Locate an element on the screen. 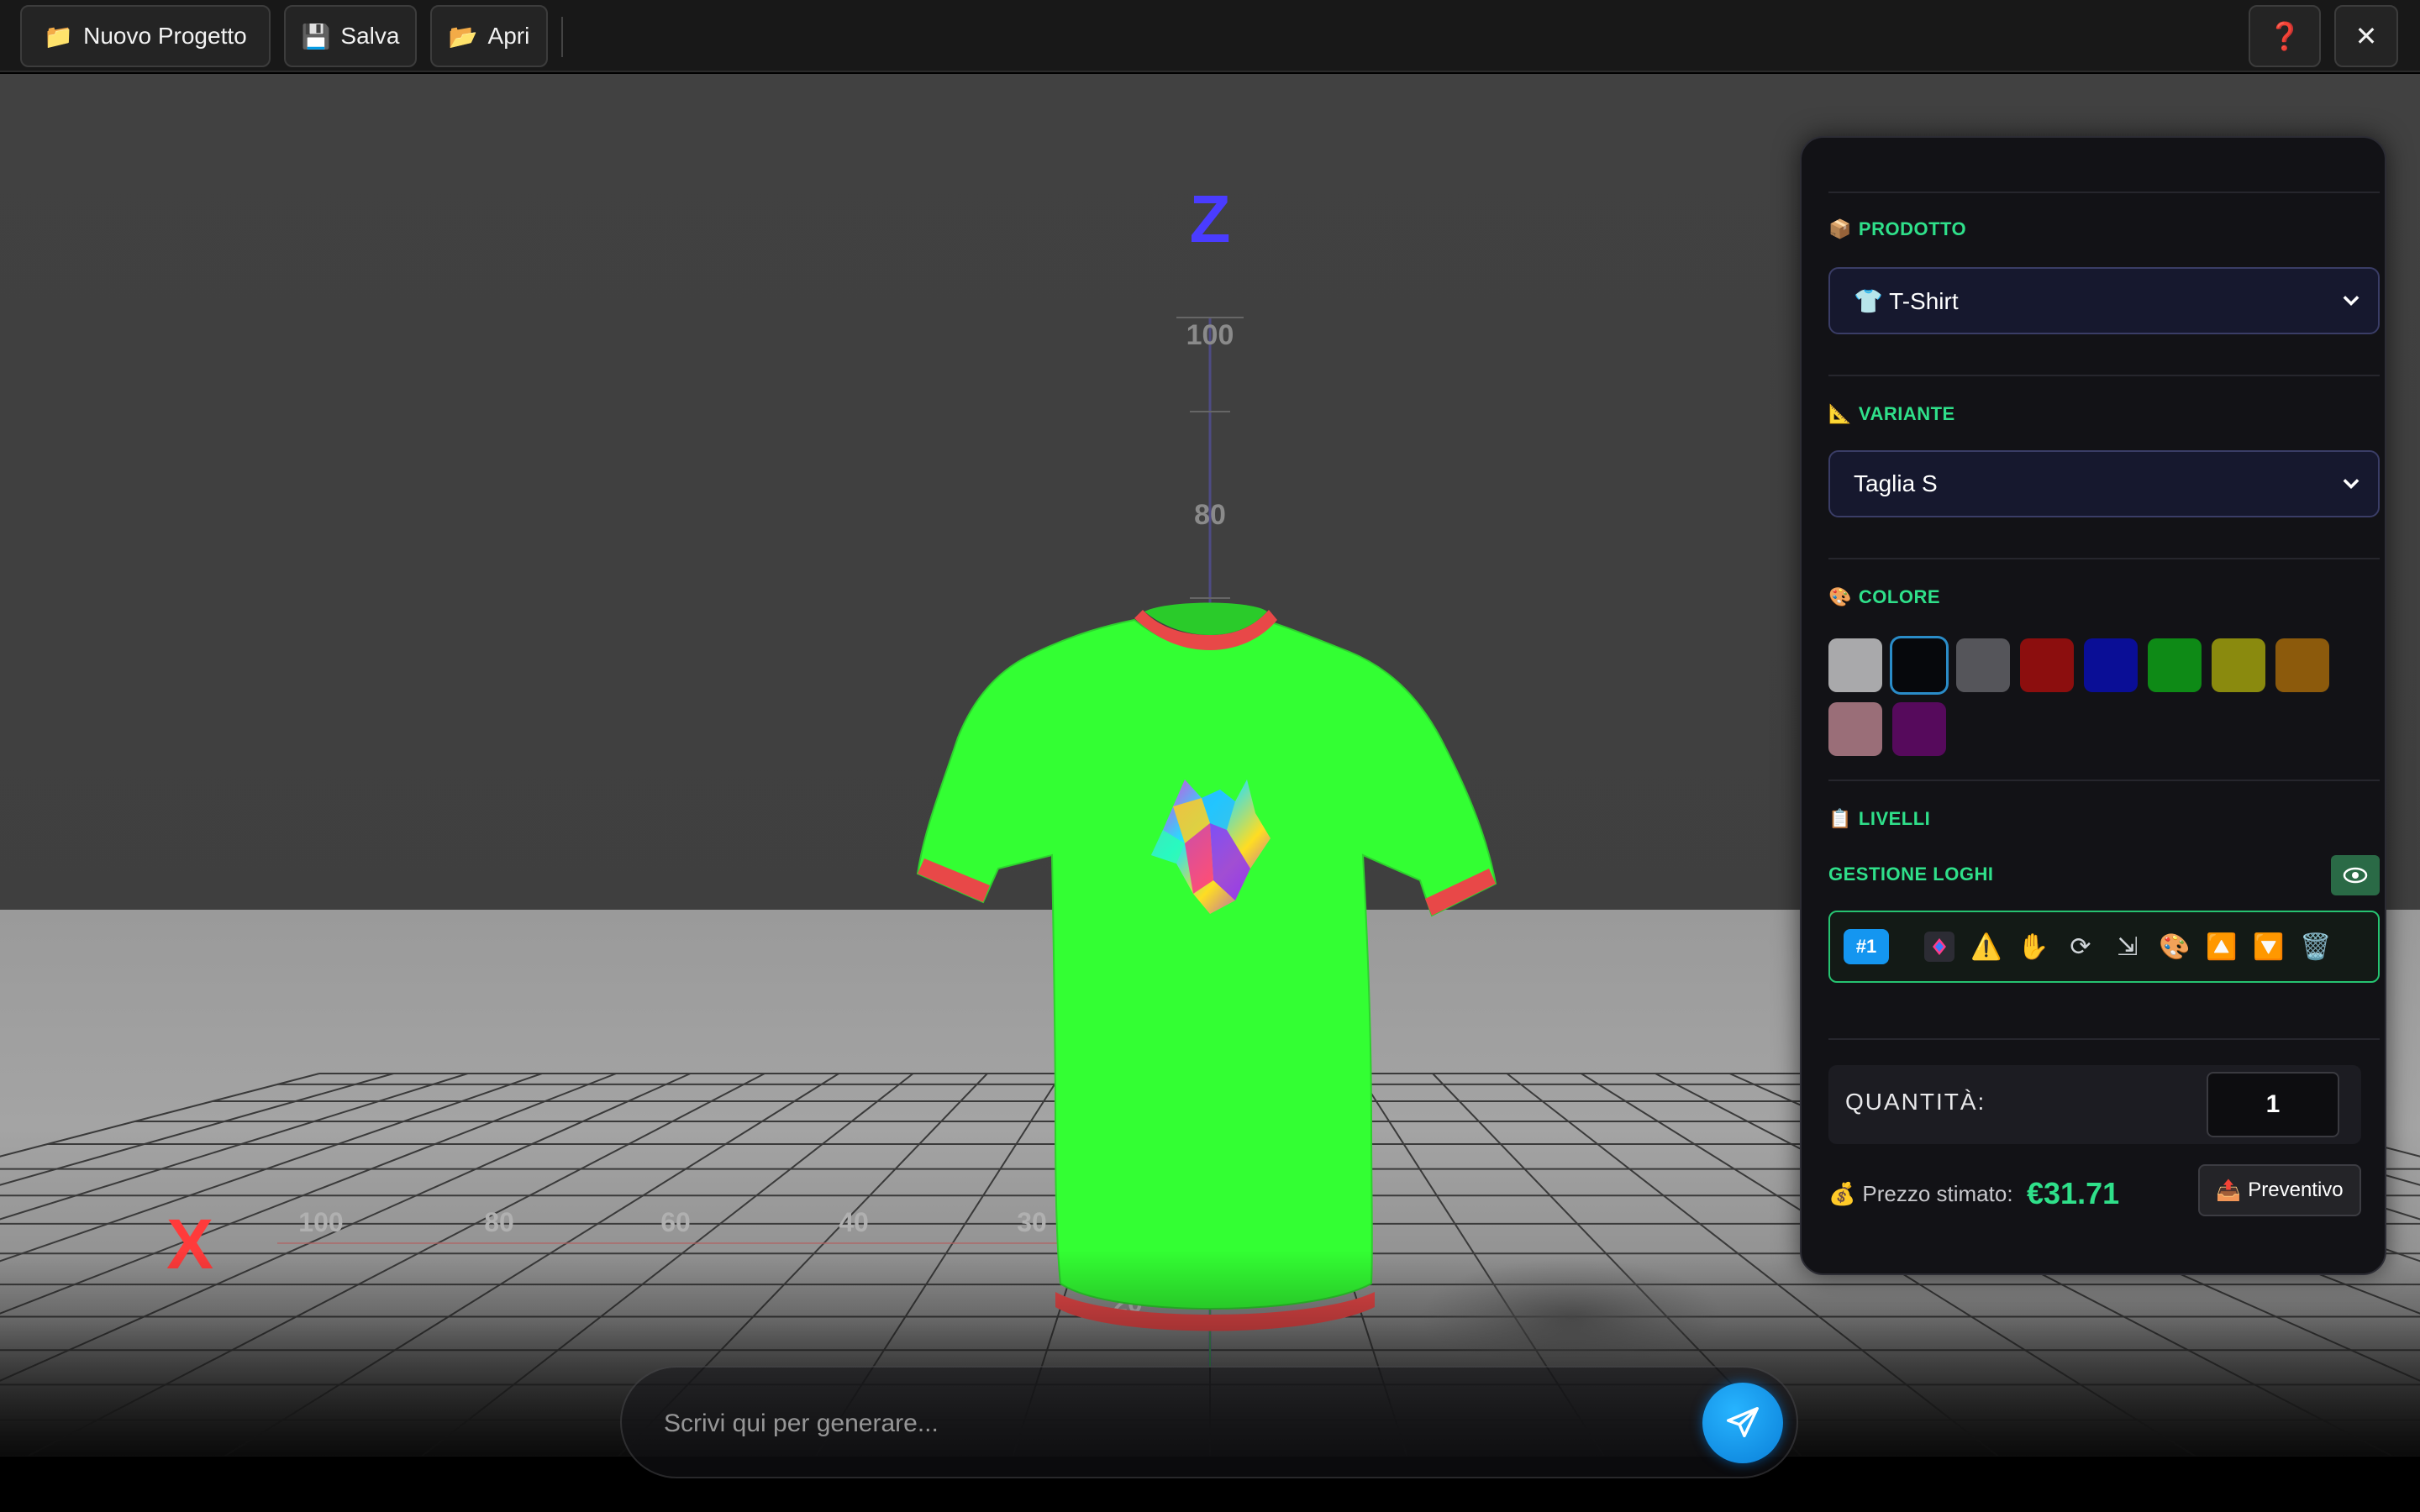  triangle-ruler-icon: 📐 is located at coordinates (1840, 413).